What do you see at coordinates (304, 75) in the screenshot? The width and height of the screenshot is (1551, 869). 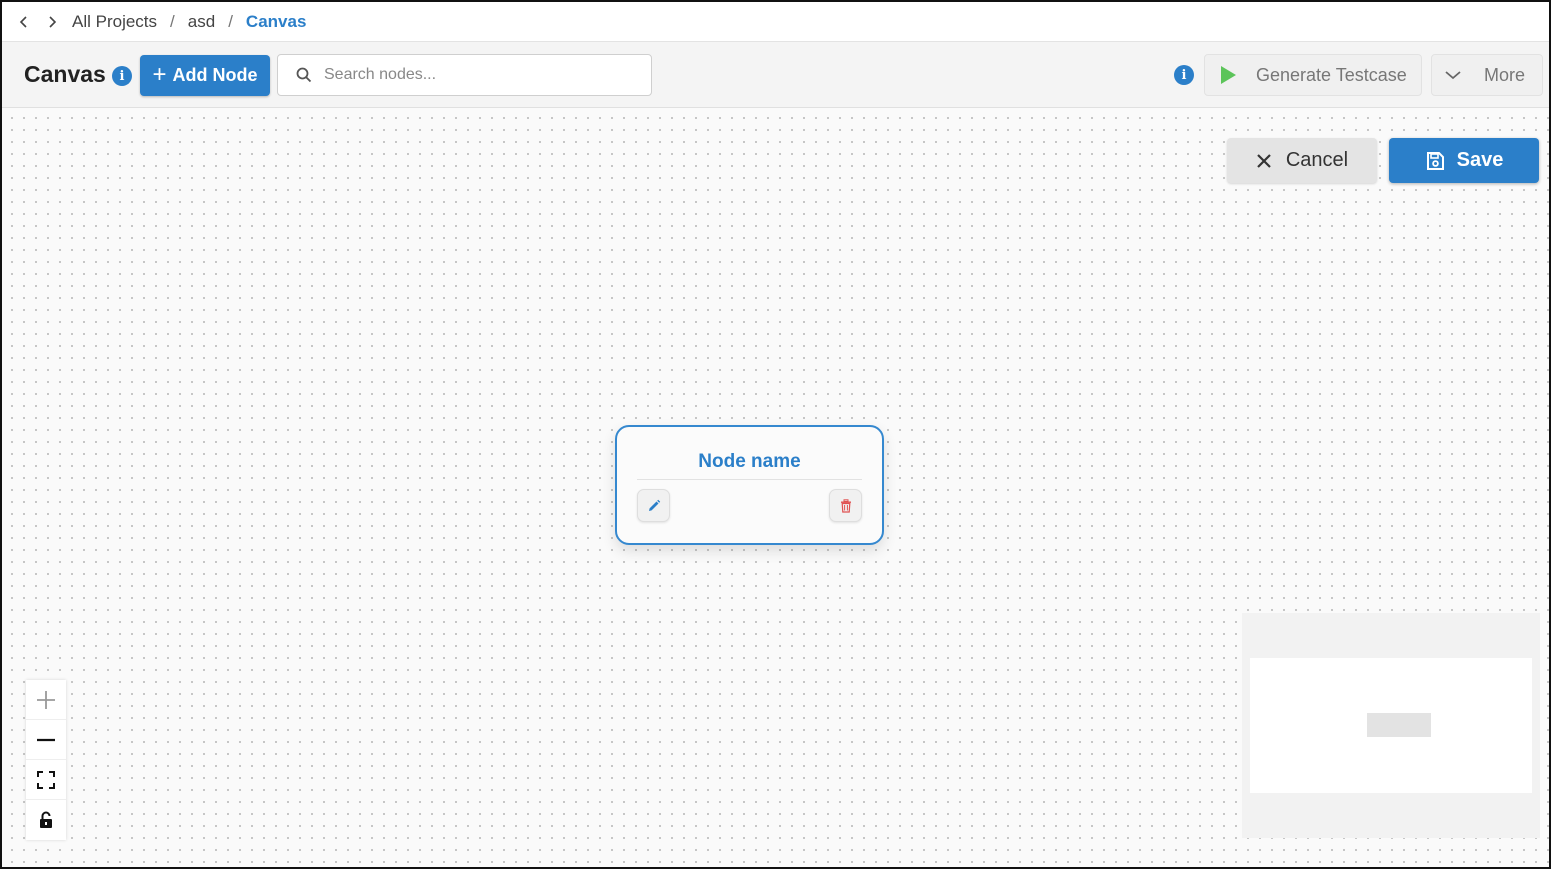 I see `search-icon` at bounding box center [304, 75].